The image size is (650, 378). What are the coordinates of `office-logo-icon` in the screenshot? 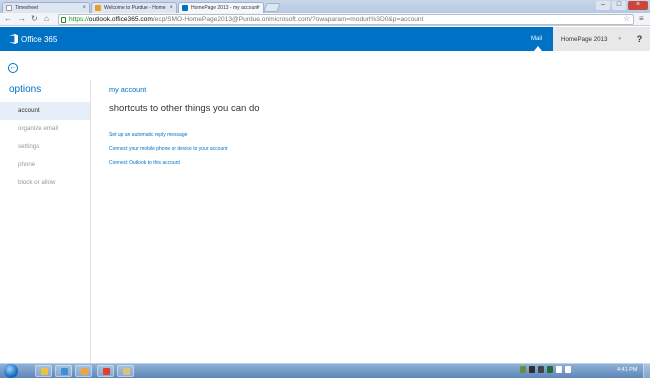 It's located at (13, 39).